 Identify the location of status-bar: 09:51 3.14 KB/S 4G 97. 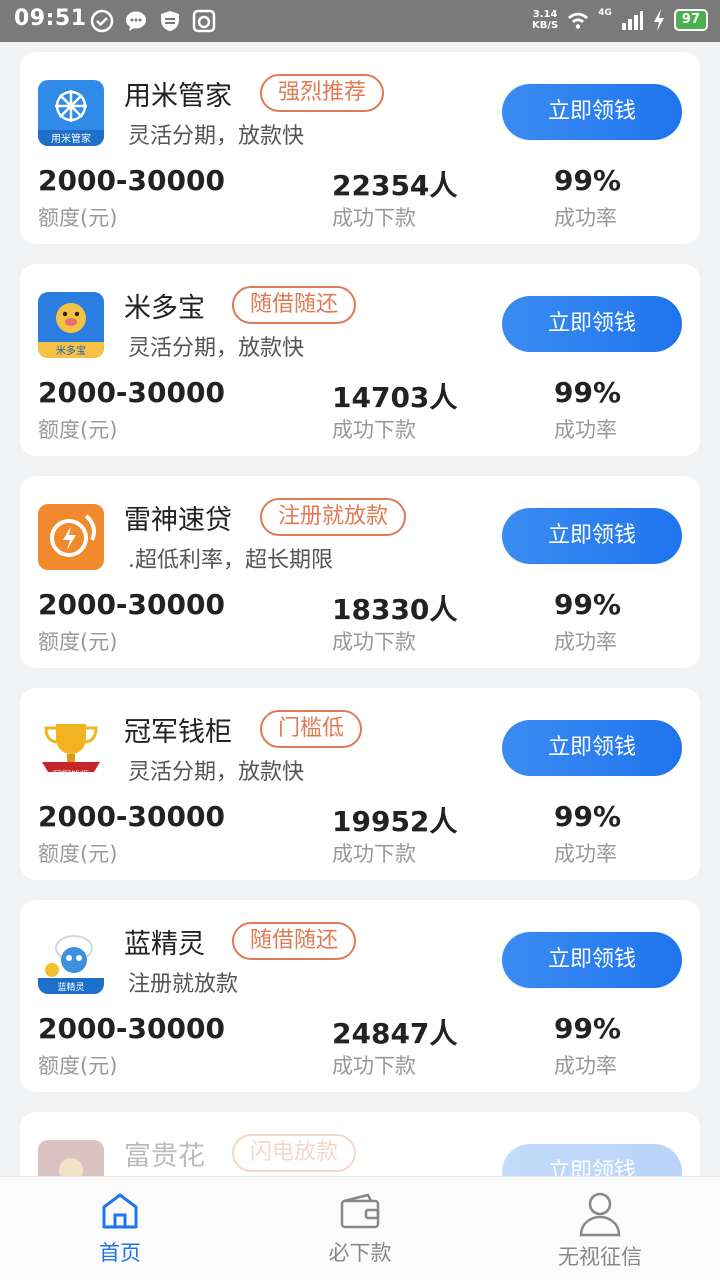
(360, 21).